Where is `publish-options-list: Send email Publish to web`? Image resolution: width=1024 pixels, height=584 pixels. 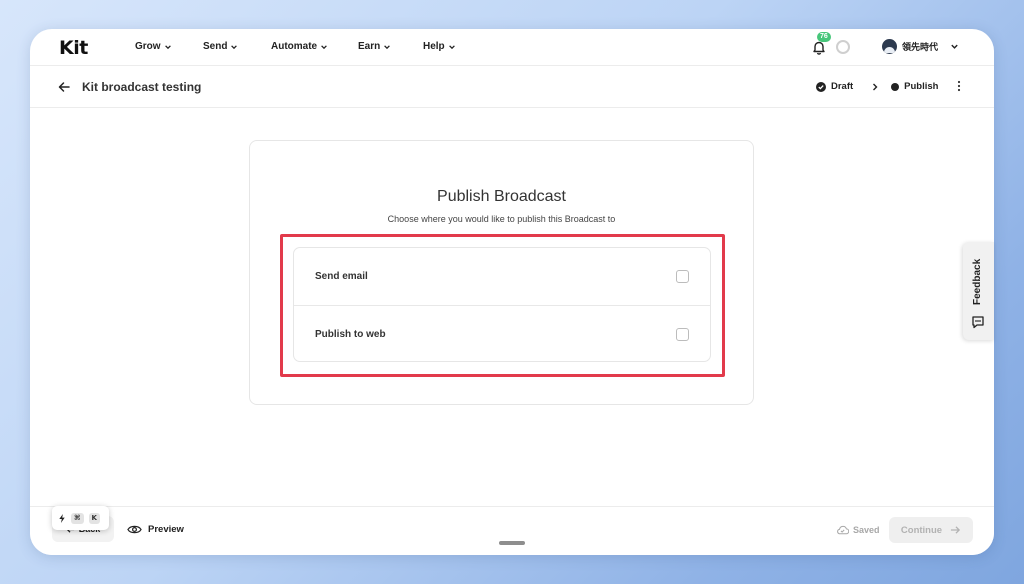
publish-options-list: Send email Publish to web is located at coordinates (502, 304).